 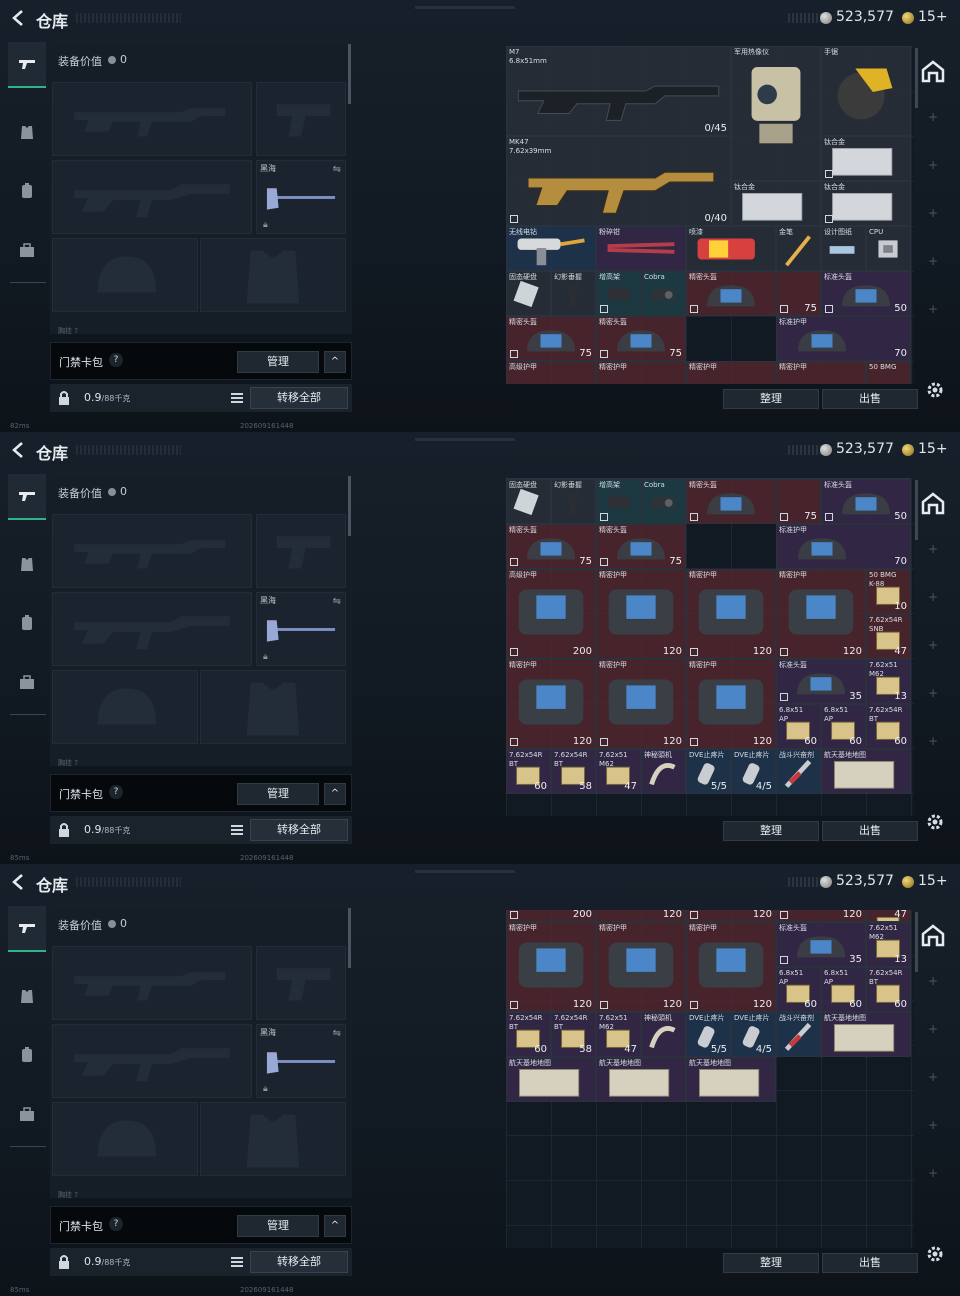 I want to click on tab-weapons, so click(x=27, y=497).